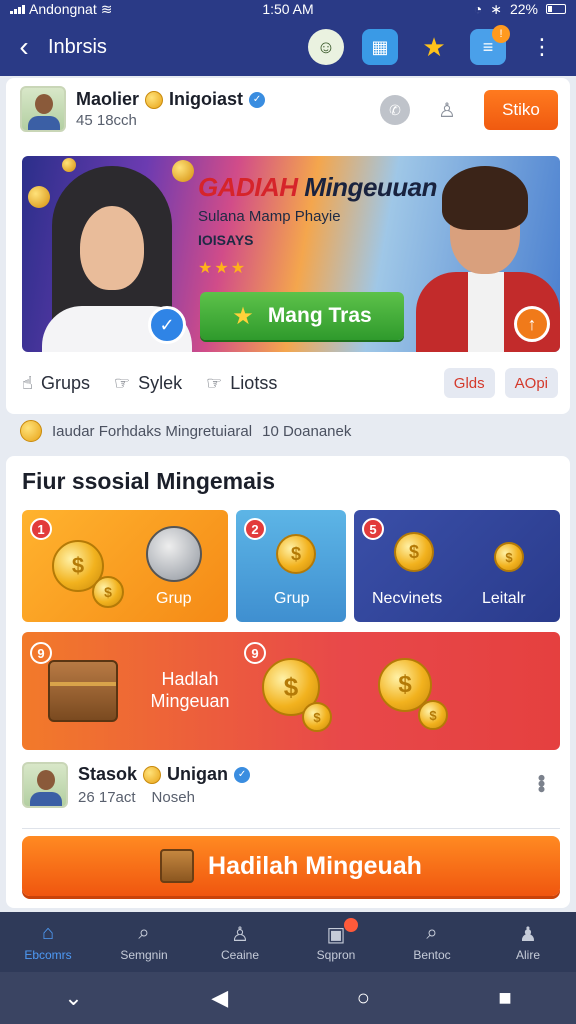 This screenshot has width=576, height=1024. I want to click on nav-label: Alire, so click(527, 955).